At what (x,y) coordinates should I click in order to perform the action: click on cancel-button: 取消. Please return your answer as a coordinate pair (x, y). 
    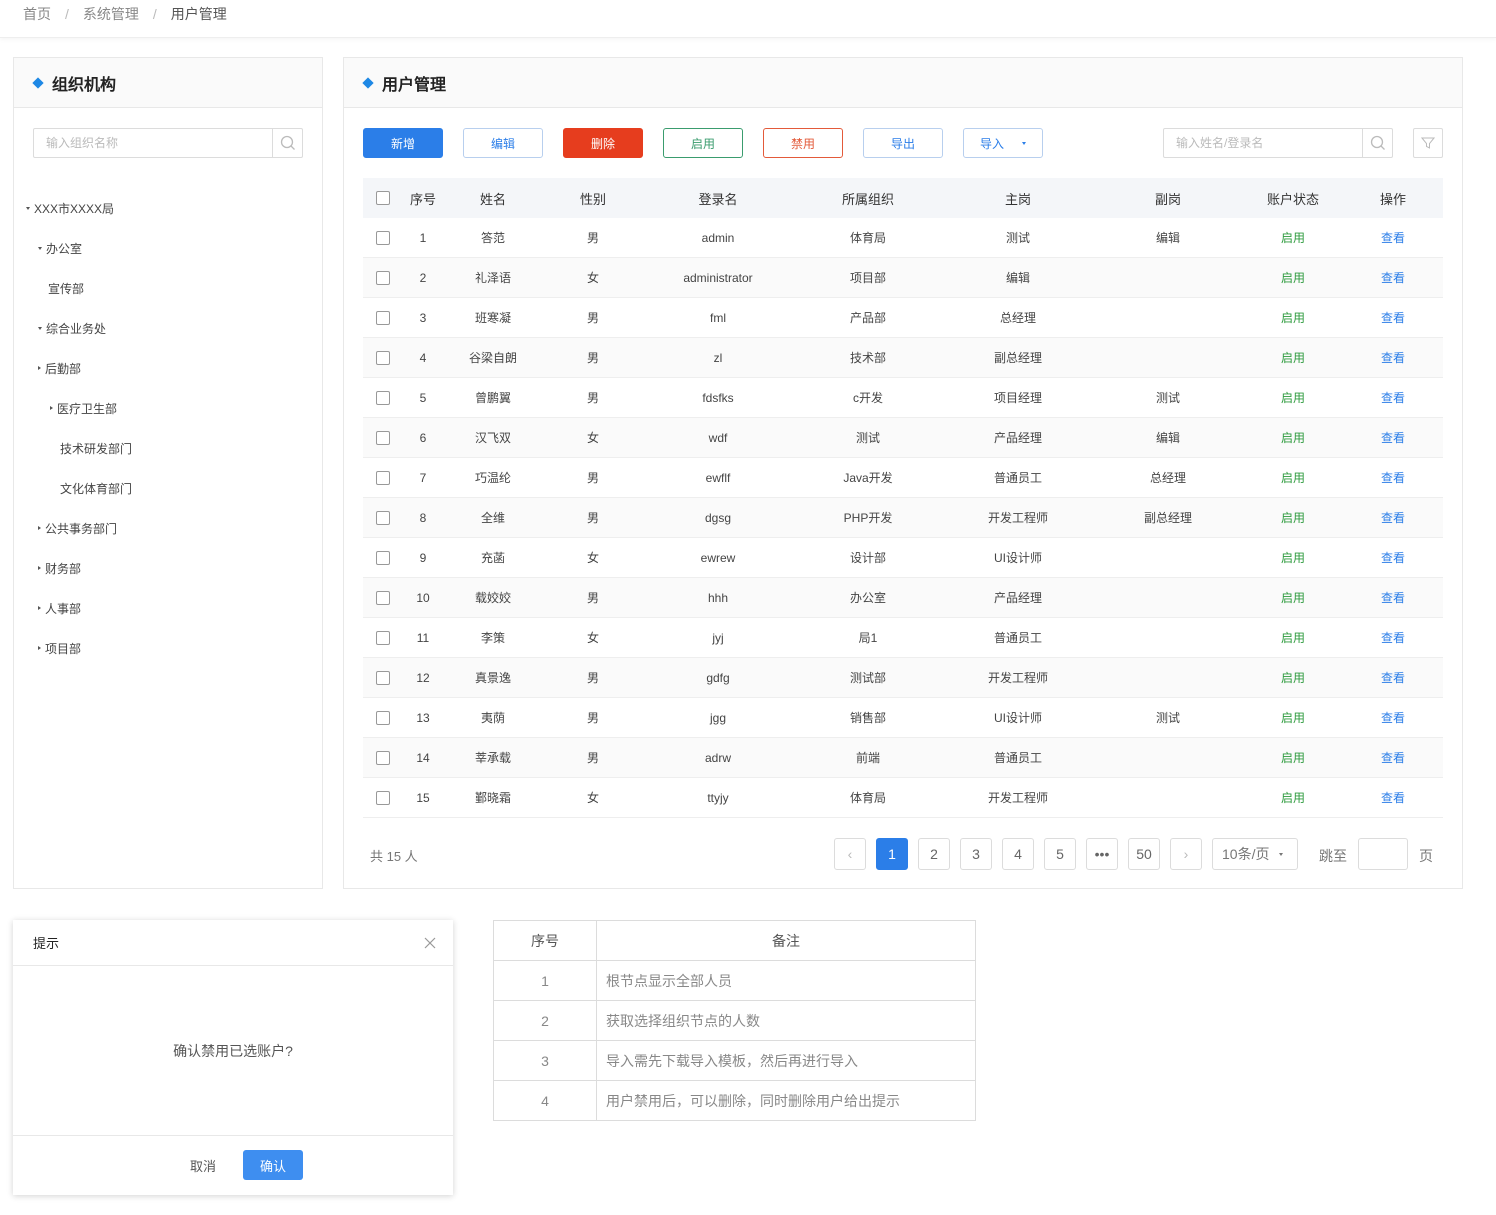
    Looking at the image, I should click on (203, 1165).